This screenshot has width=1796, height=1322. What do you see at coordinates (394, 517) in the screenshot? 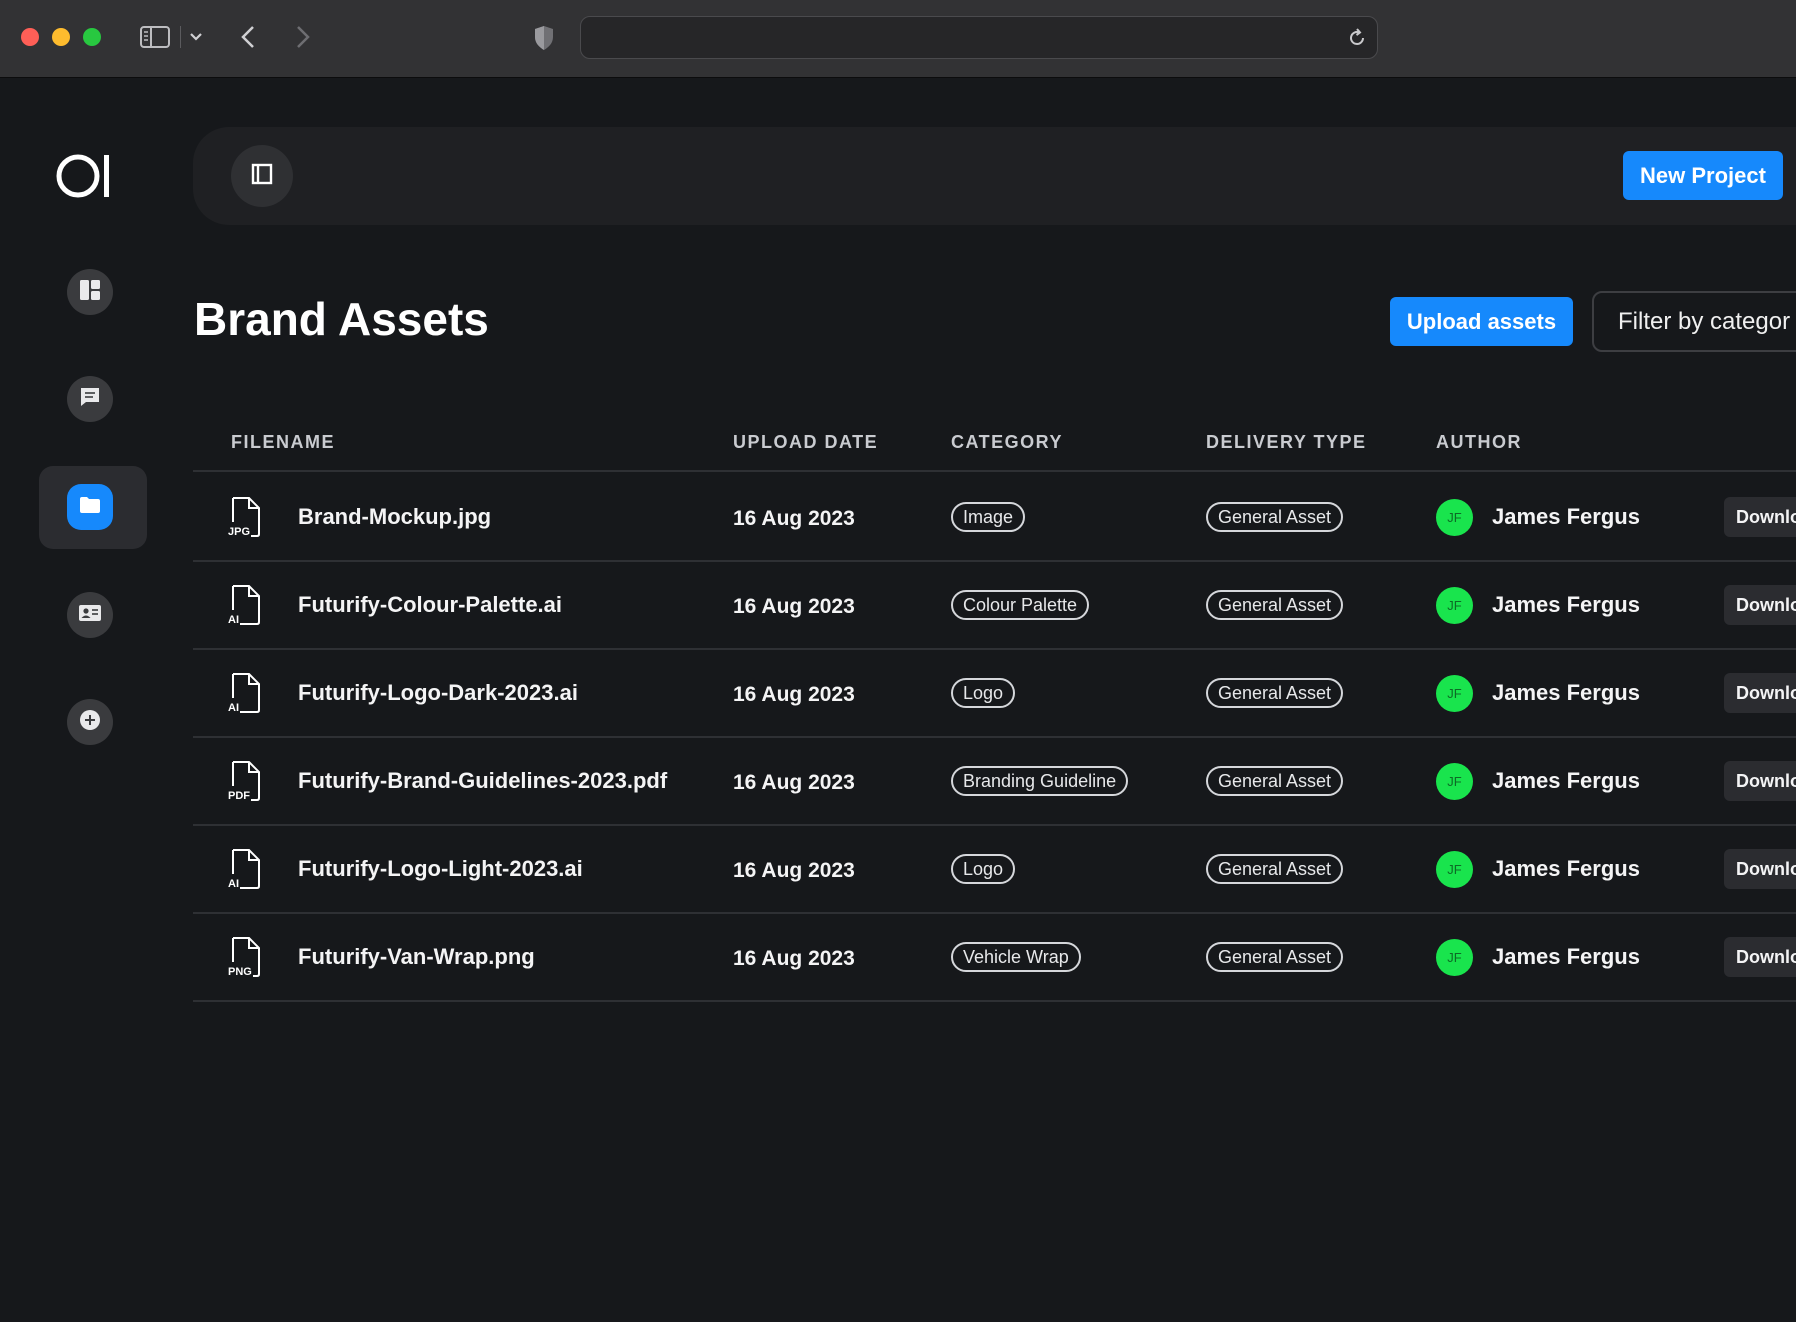
I see `filename: Brand-Mockup.jpg` at bounding box center [394, 517].